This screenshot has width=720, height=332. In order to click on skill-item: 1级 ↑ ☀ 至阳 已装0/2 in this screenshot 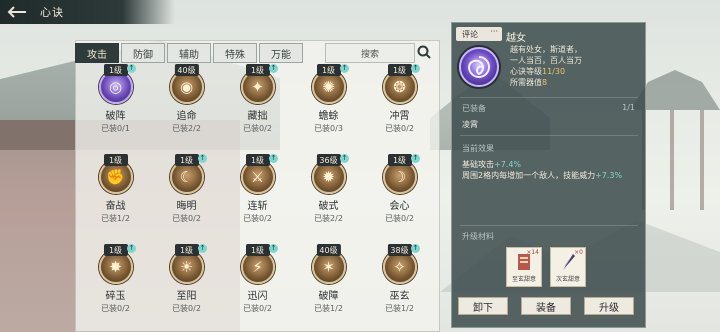, I will do `click(186, 286)`.